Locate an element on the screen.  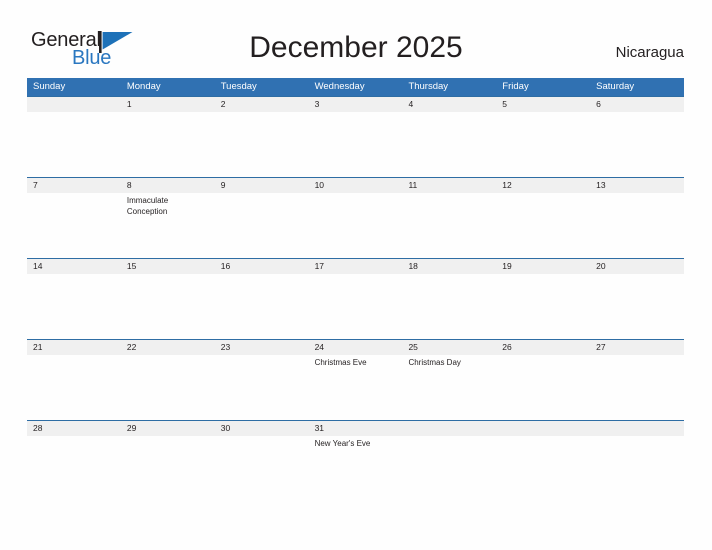
day-number: 28 is located at coordinates (74, 428).